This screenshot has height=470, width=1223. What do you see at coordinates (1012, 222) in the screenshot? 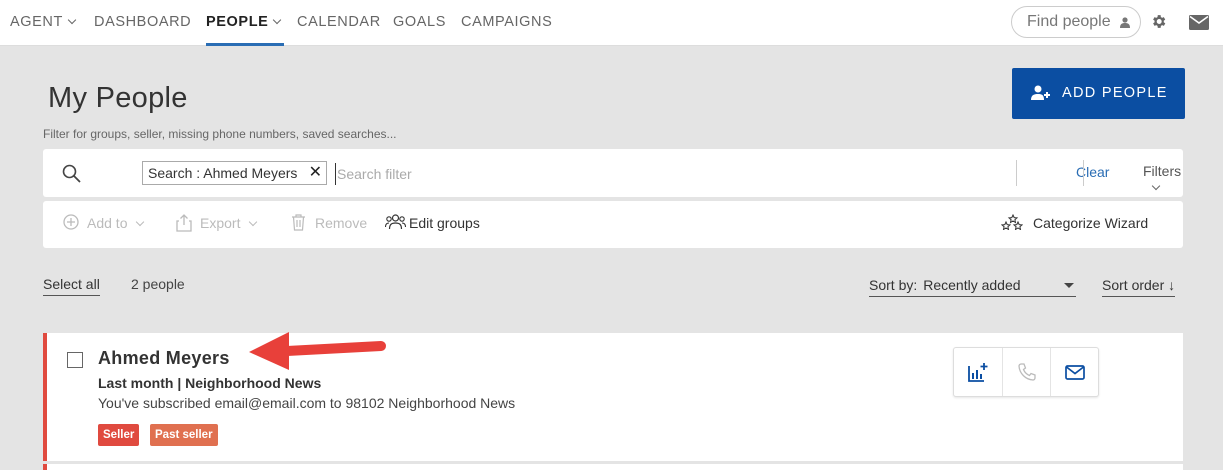
I see `stars-icon` at bounding box center [1012, 222].